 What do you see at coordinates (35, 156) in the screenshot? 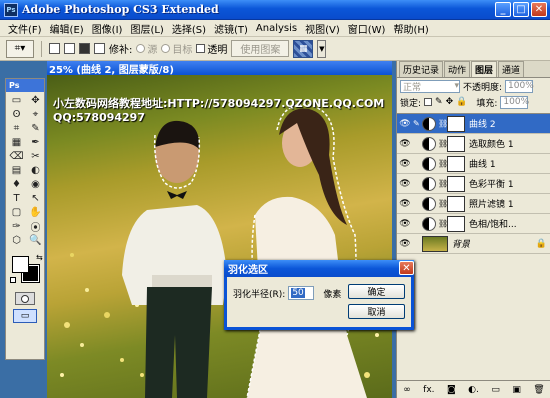
I see `history-brush-tool-icon: ✂` at bounding box center [35, 156].